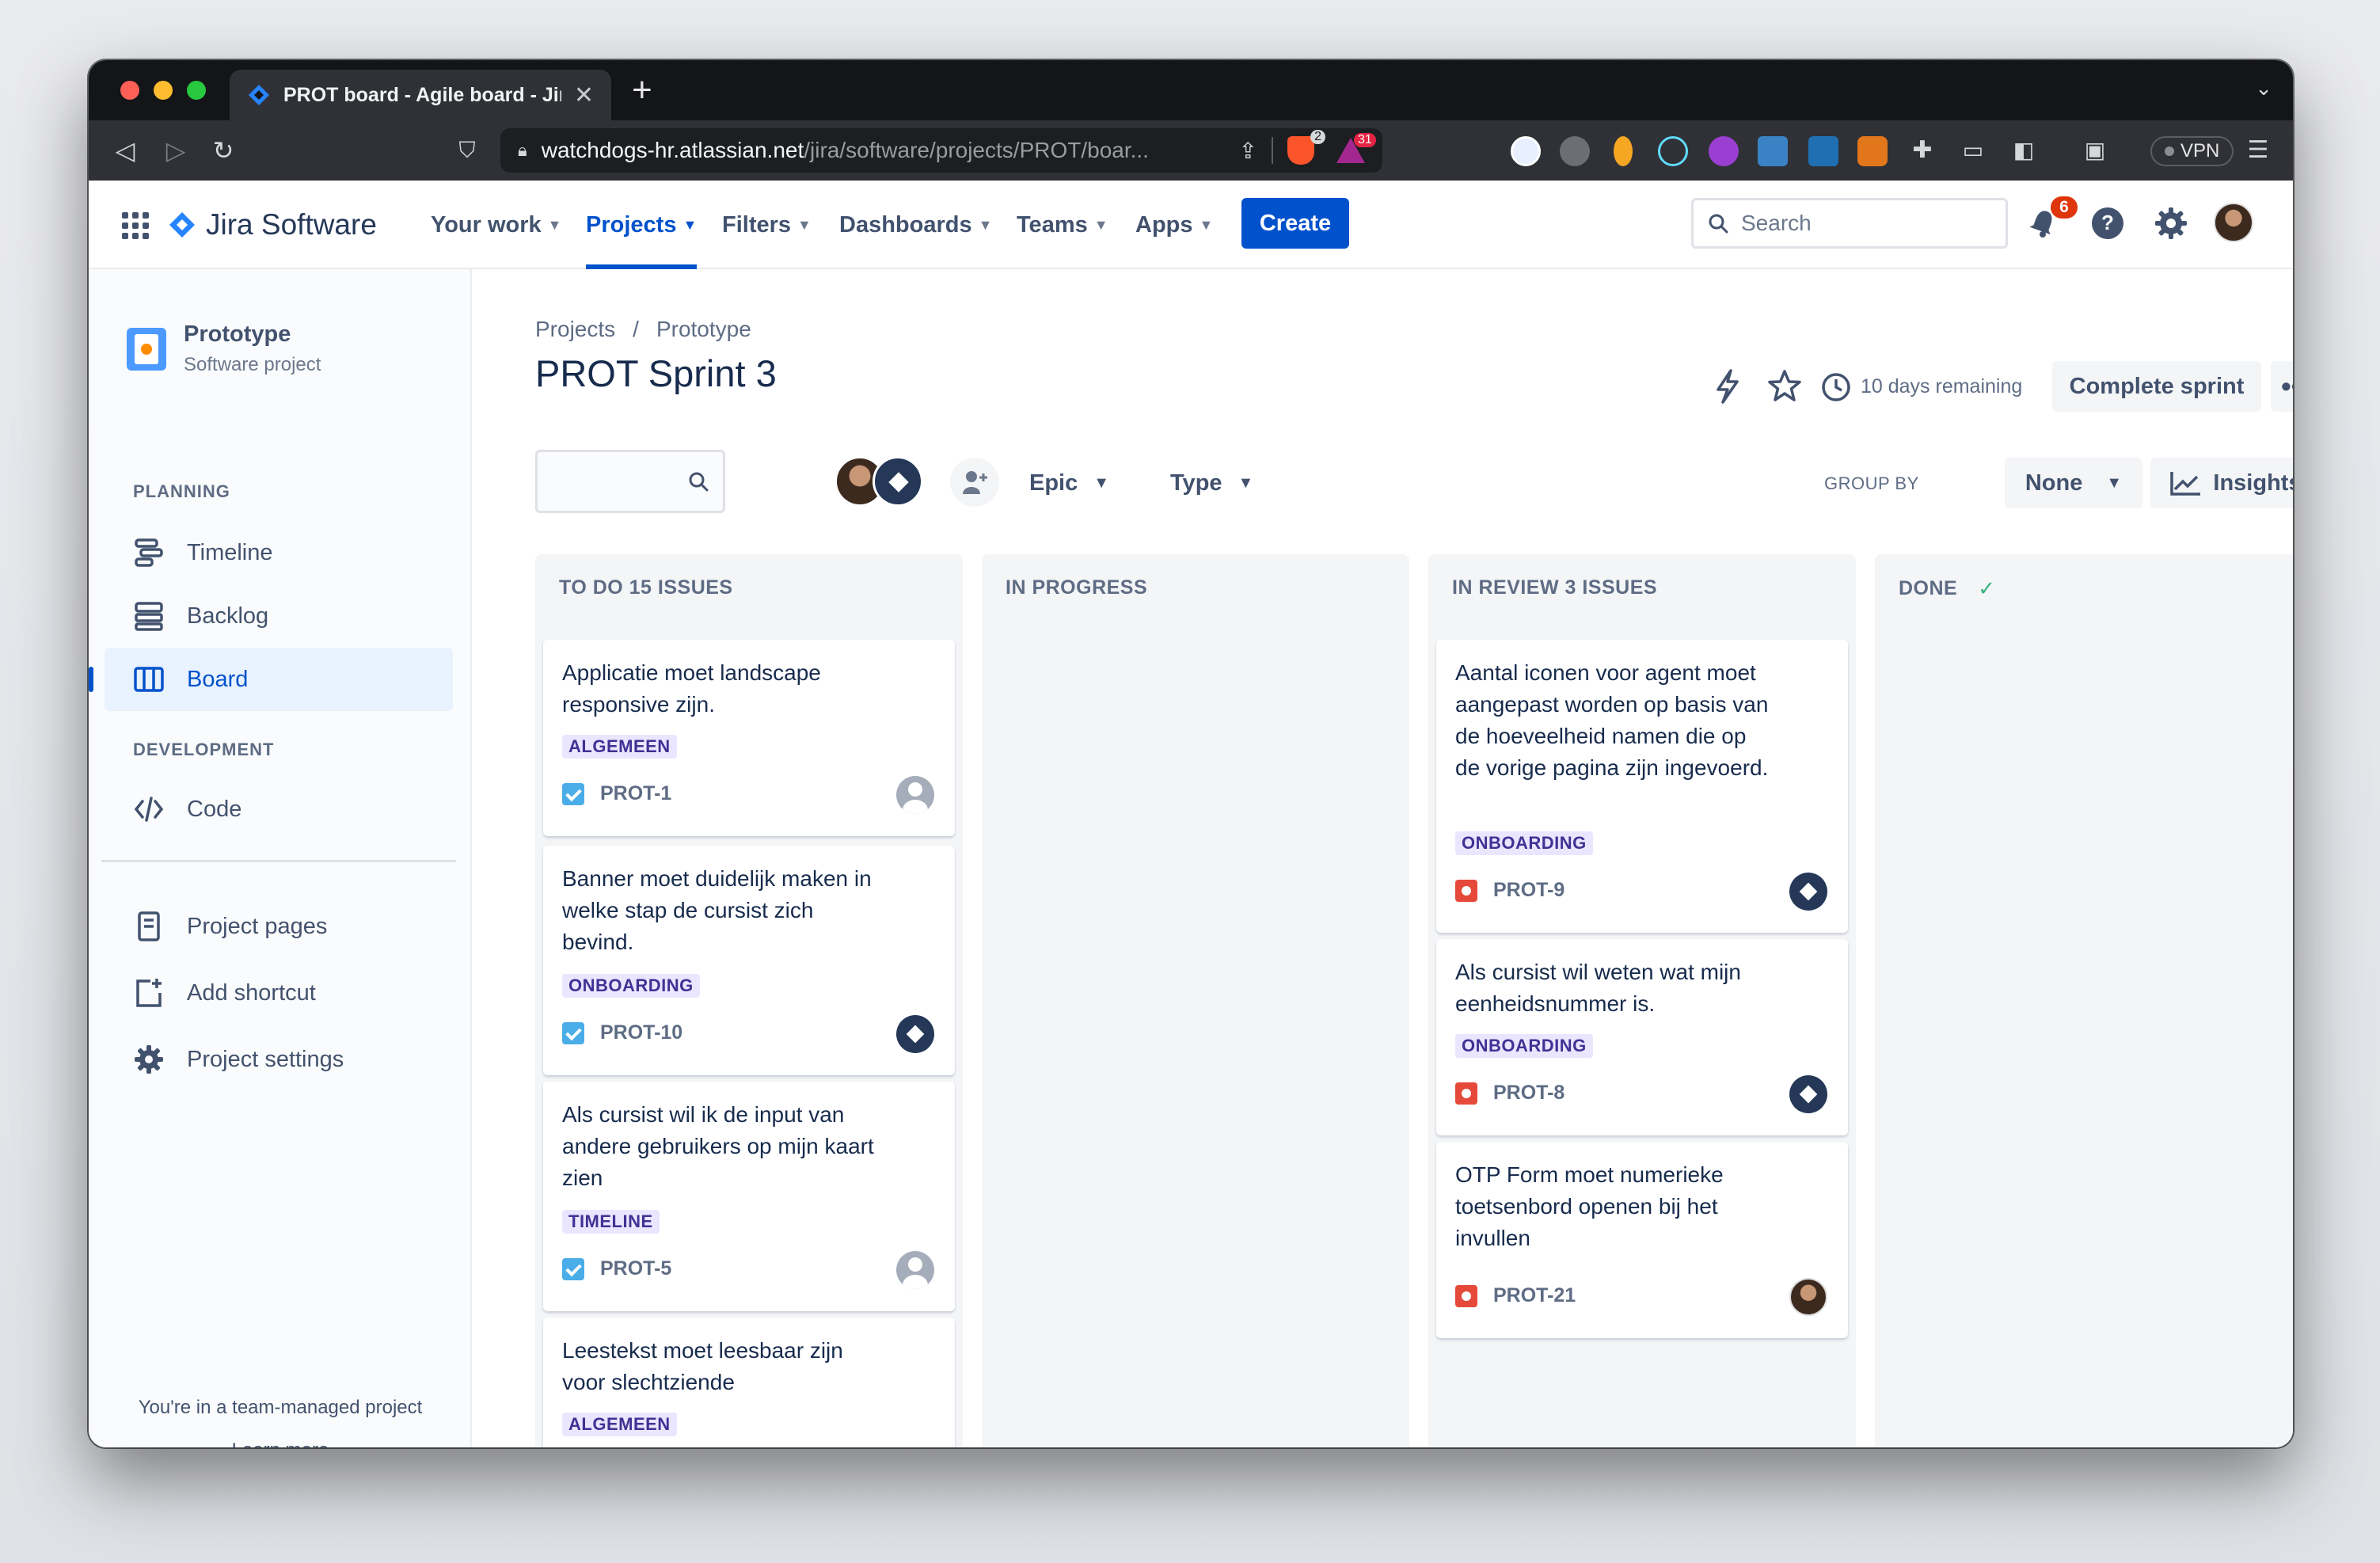  What do you see at coordinates (1306, 148) in the screenshot?
I see `brave-shield-icon: 2` at bounding box center [1306, 148].